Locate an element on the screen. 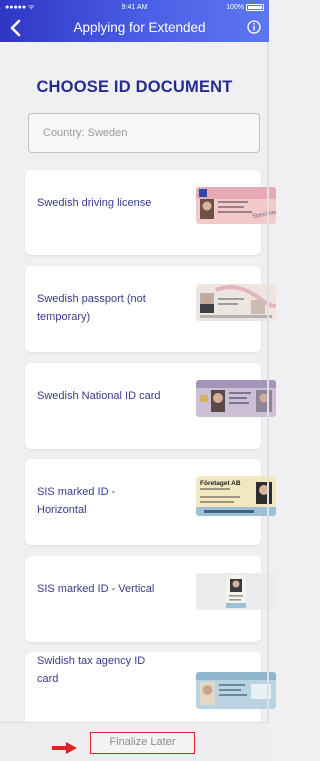  driving-license-card-image: Specimen is located at coordinates (236, 205).